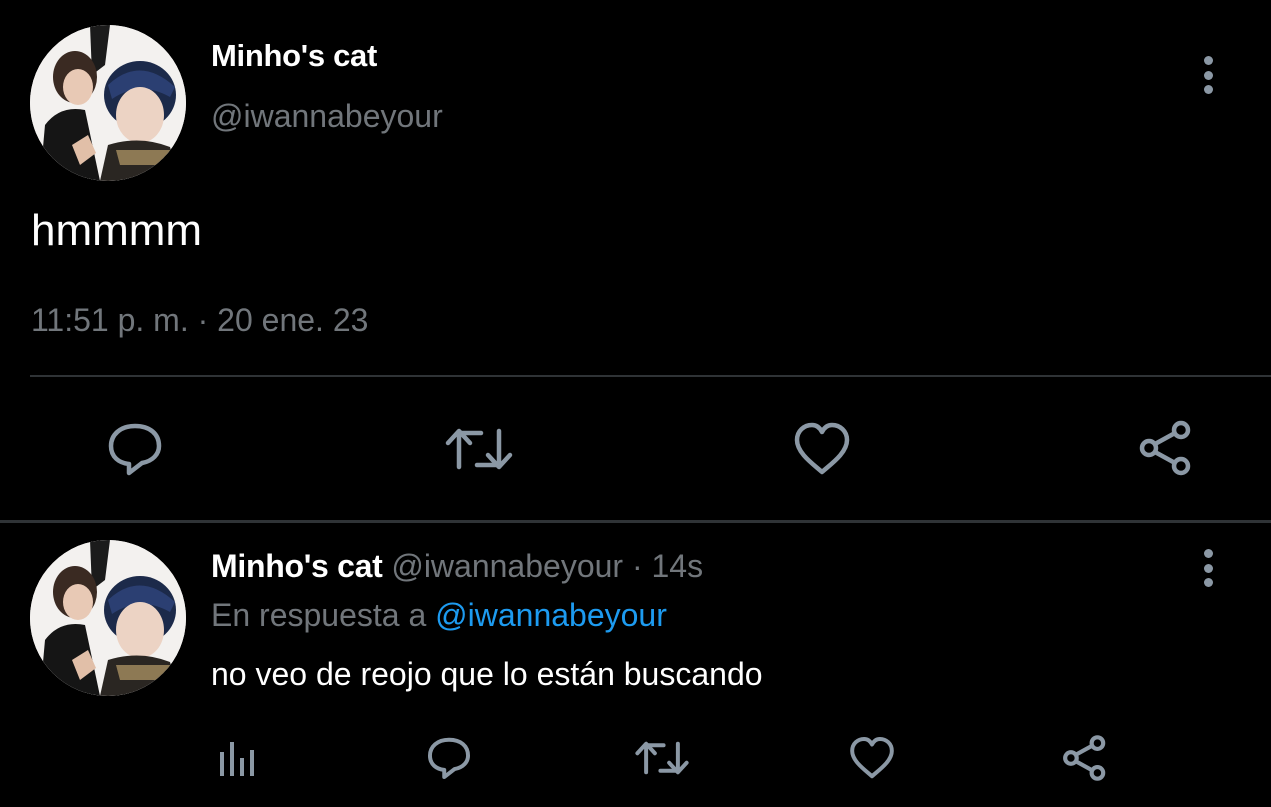  Describe the element at coordinates (551, 615) in the screenshot. I see `reply-mention-link: @iwannabeyour` at that location.